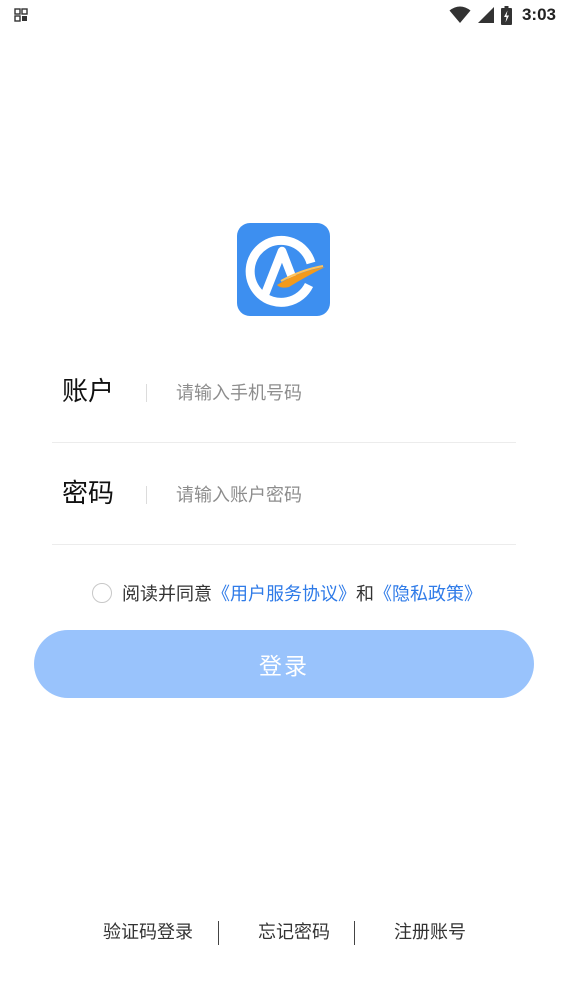  What do you see at coordinates (430, 933) in the screenshot?
I see `register-link: 注册账号` at bounding box center [430, 933].